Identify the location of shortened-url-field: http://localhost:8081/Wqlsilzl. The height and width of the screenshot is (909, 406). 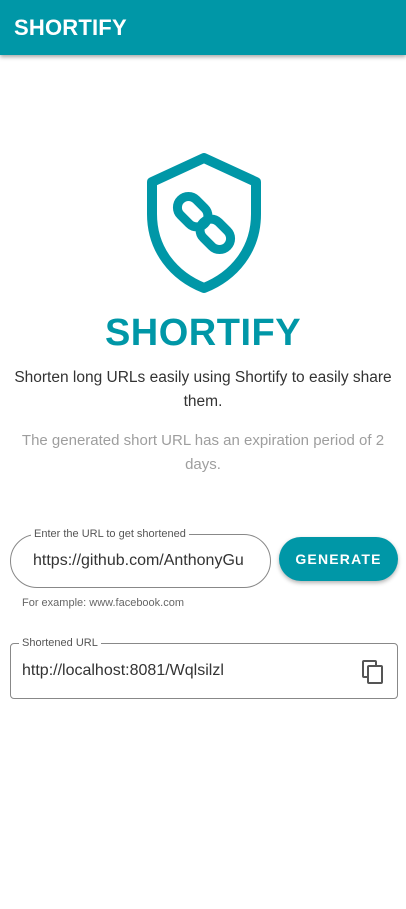
(204, 671).